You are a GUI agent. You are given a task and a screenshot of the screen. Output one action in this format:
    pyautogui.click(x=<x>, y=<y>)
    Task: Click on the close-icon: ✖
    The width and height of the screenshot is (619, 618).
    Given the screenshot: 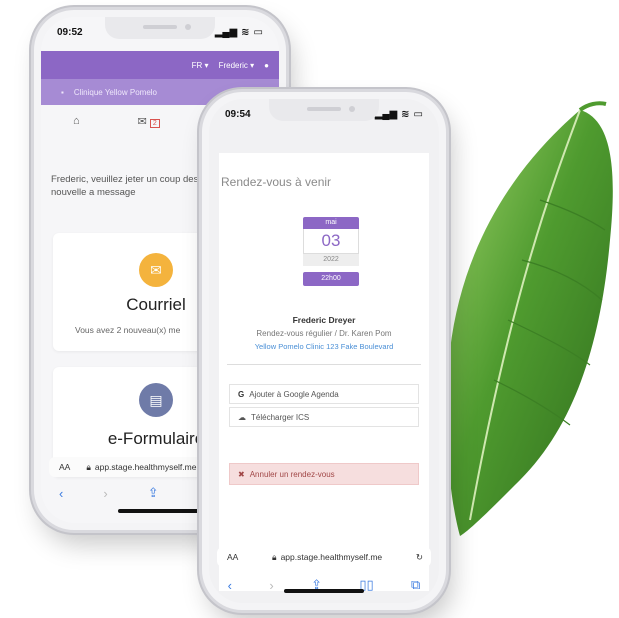 What is the action you would take?
    pyautogui.click(x=241, y=474)
    